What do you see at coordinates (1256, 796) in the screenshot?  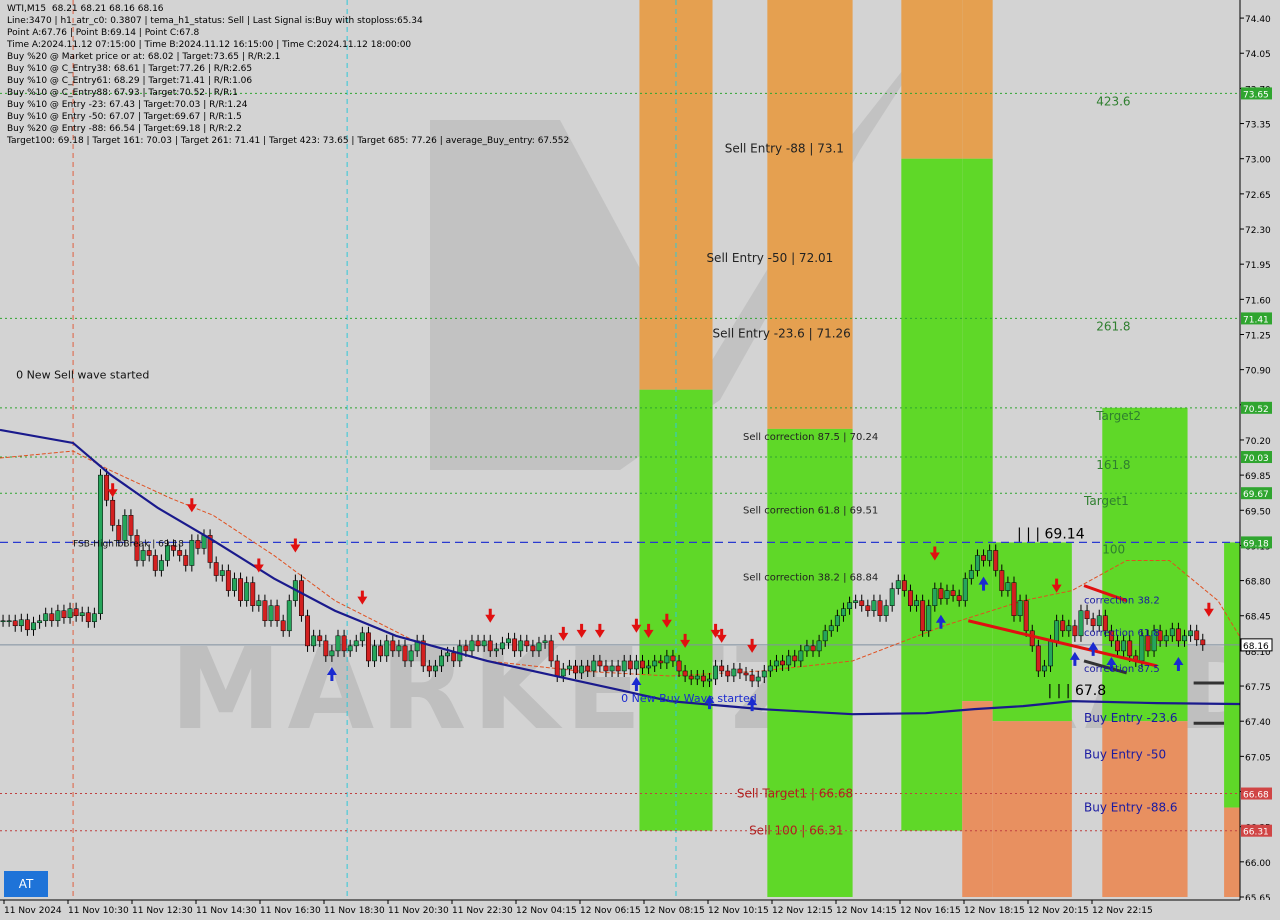 I see `price-tag-label: 66.68` at bounding box center [1256, 796].